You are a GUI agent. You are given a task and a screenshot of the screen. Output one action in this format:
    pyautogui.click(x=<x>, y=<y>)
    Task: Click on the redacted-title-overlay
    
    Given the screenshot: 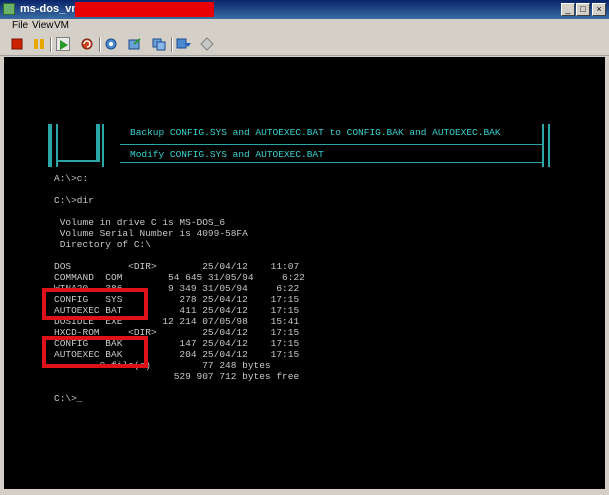 What is the action you would take?
    pyautogui.click(x=144, y=9)
    